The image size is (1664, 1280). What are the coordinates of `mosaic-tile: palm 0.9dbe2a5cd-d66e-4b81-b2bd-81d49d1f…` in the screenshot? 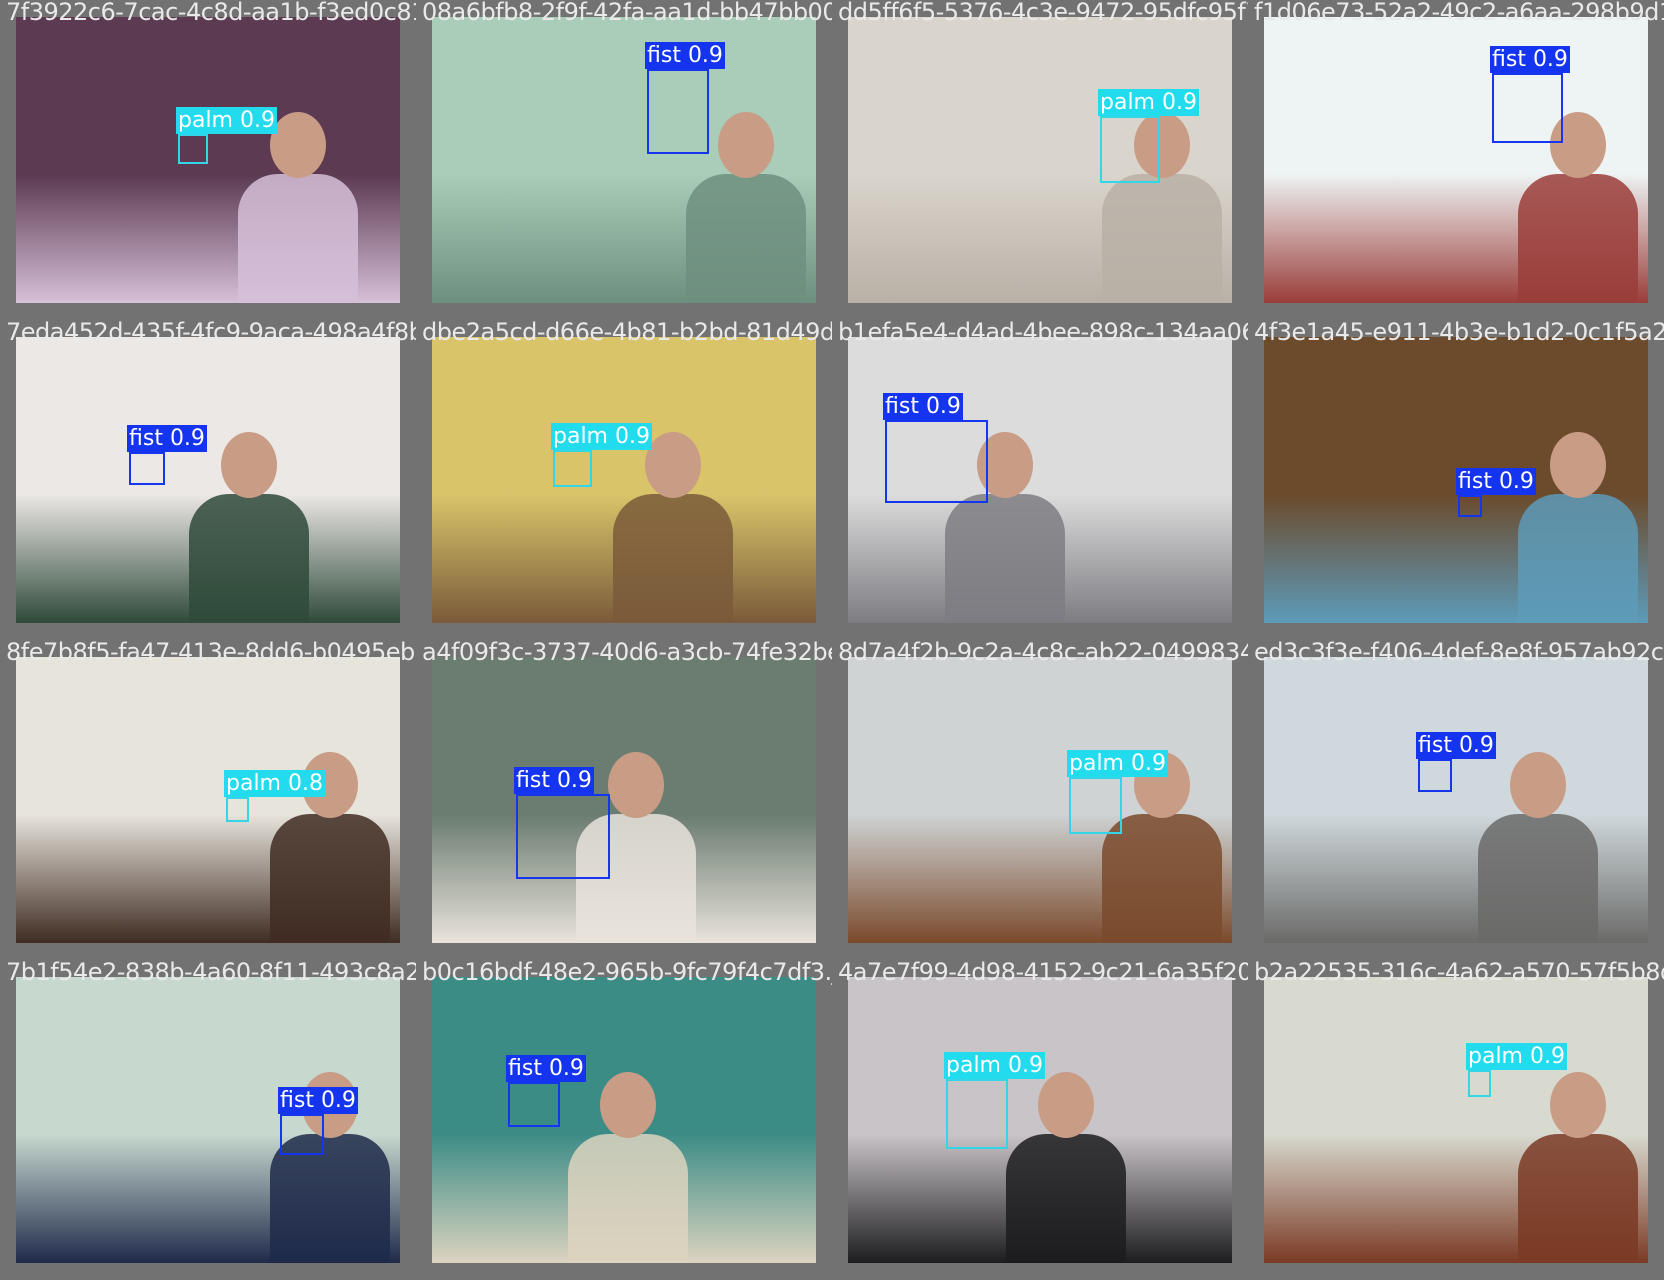 It's located at (624, 480).